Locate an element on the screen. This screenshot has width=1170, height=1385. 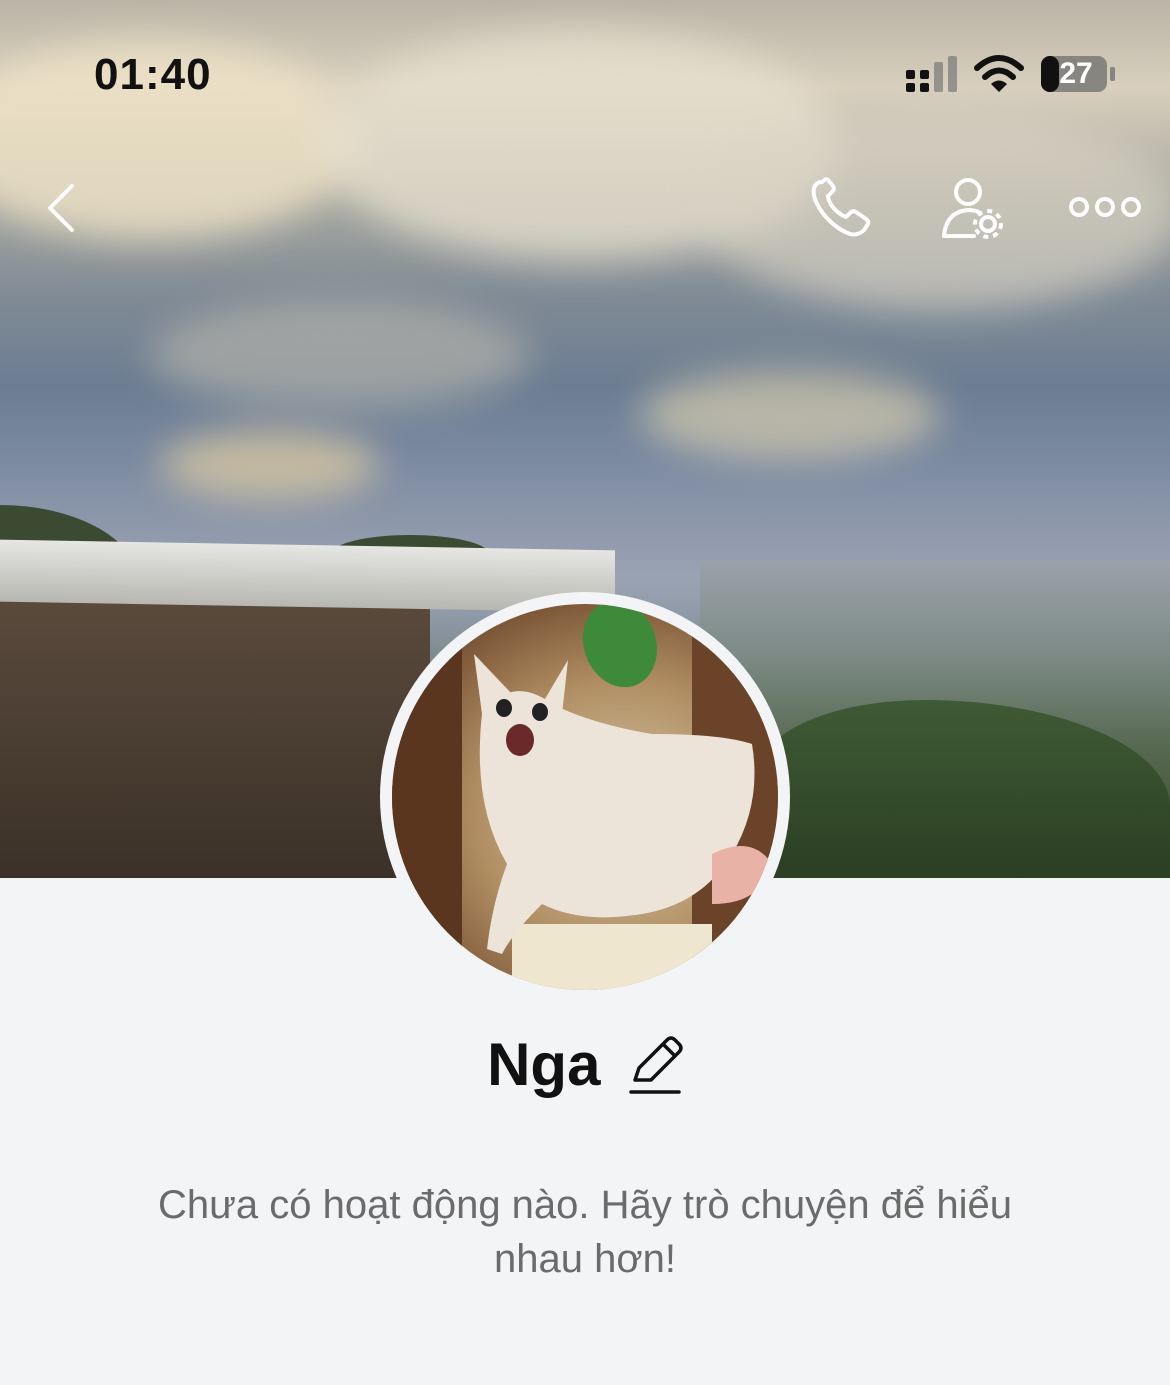
profile-name-row: Nga is located at coordinates (585, 1070).